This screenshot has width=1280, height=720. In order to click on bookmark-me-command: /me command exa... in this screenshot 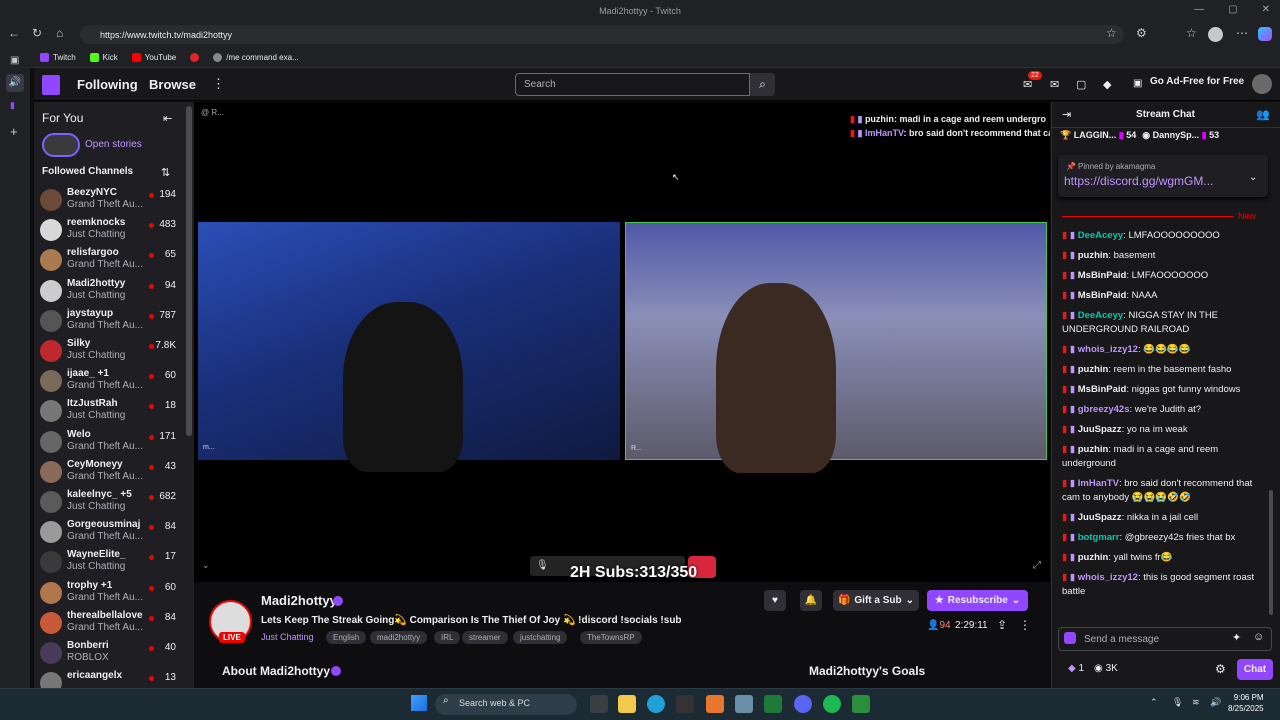, I will do `click(256, 57)`.